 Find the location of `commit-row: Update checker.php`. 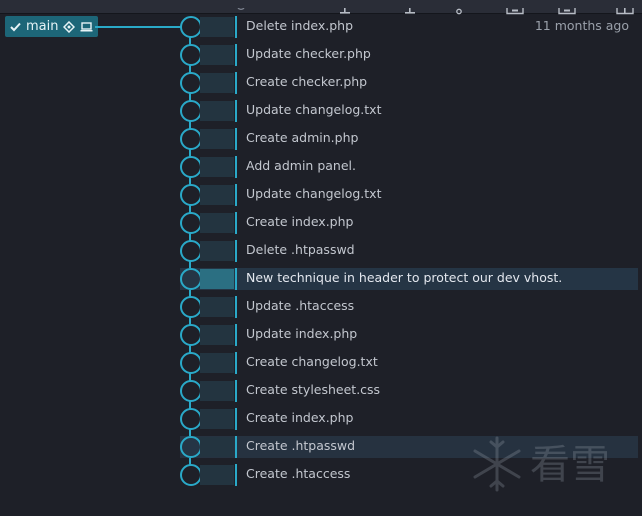

commit-row: Update checker.php is located at coordinates (409, 55).